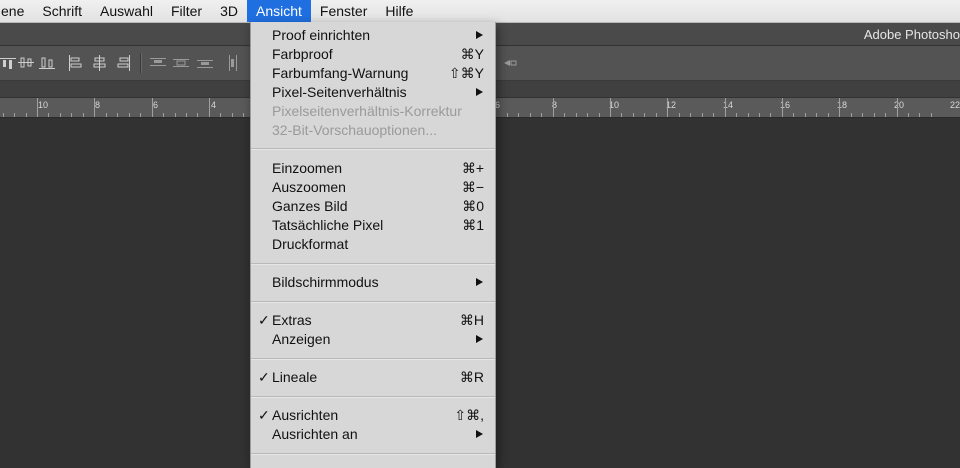 This screenshot has height=468, width=960. Describe the element at coordinates (367, 111) in the screenshot. I see `menu-item-label: Pixelseitenverhältnis-Korrektur` at that location.